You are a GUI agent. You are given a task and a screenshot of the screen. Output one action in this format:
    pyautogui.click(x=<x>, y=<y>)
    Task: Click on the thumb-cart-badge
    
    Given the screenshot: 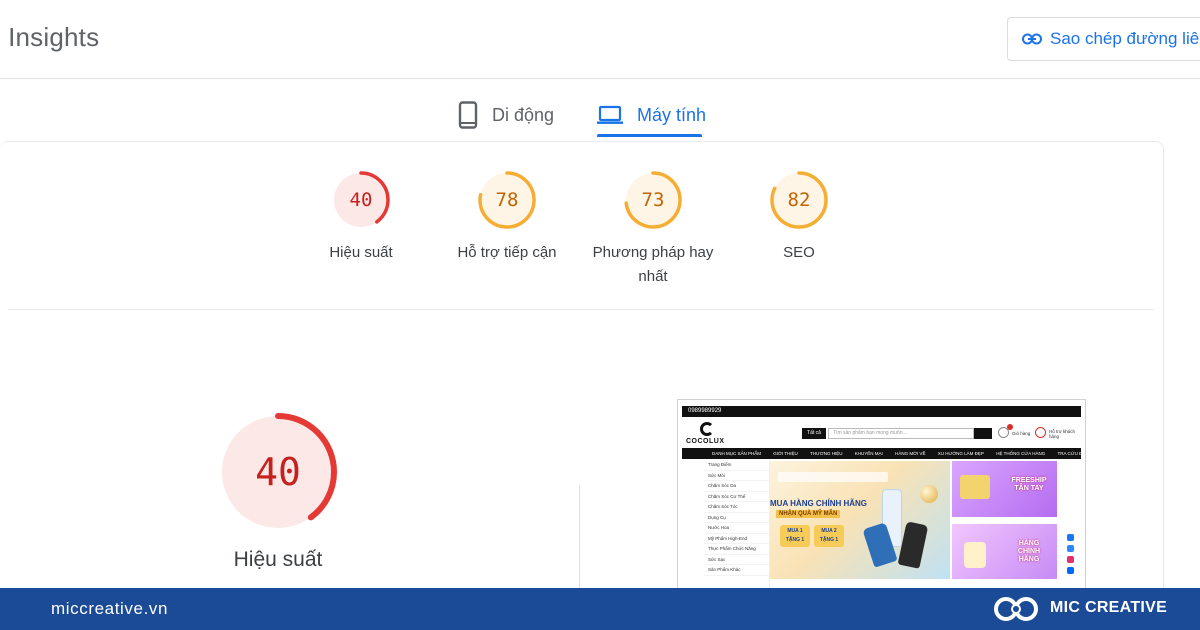 What is the action you would take?
    pyautogui.click(x=1010, y=427)
    